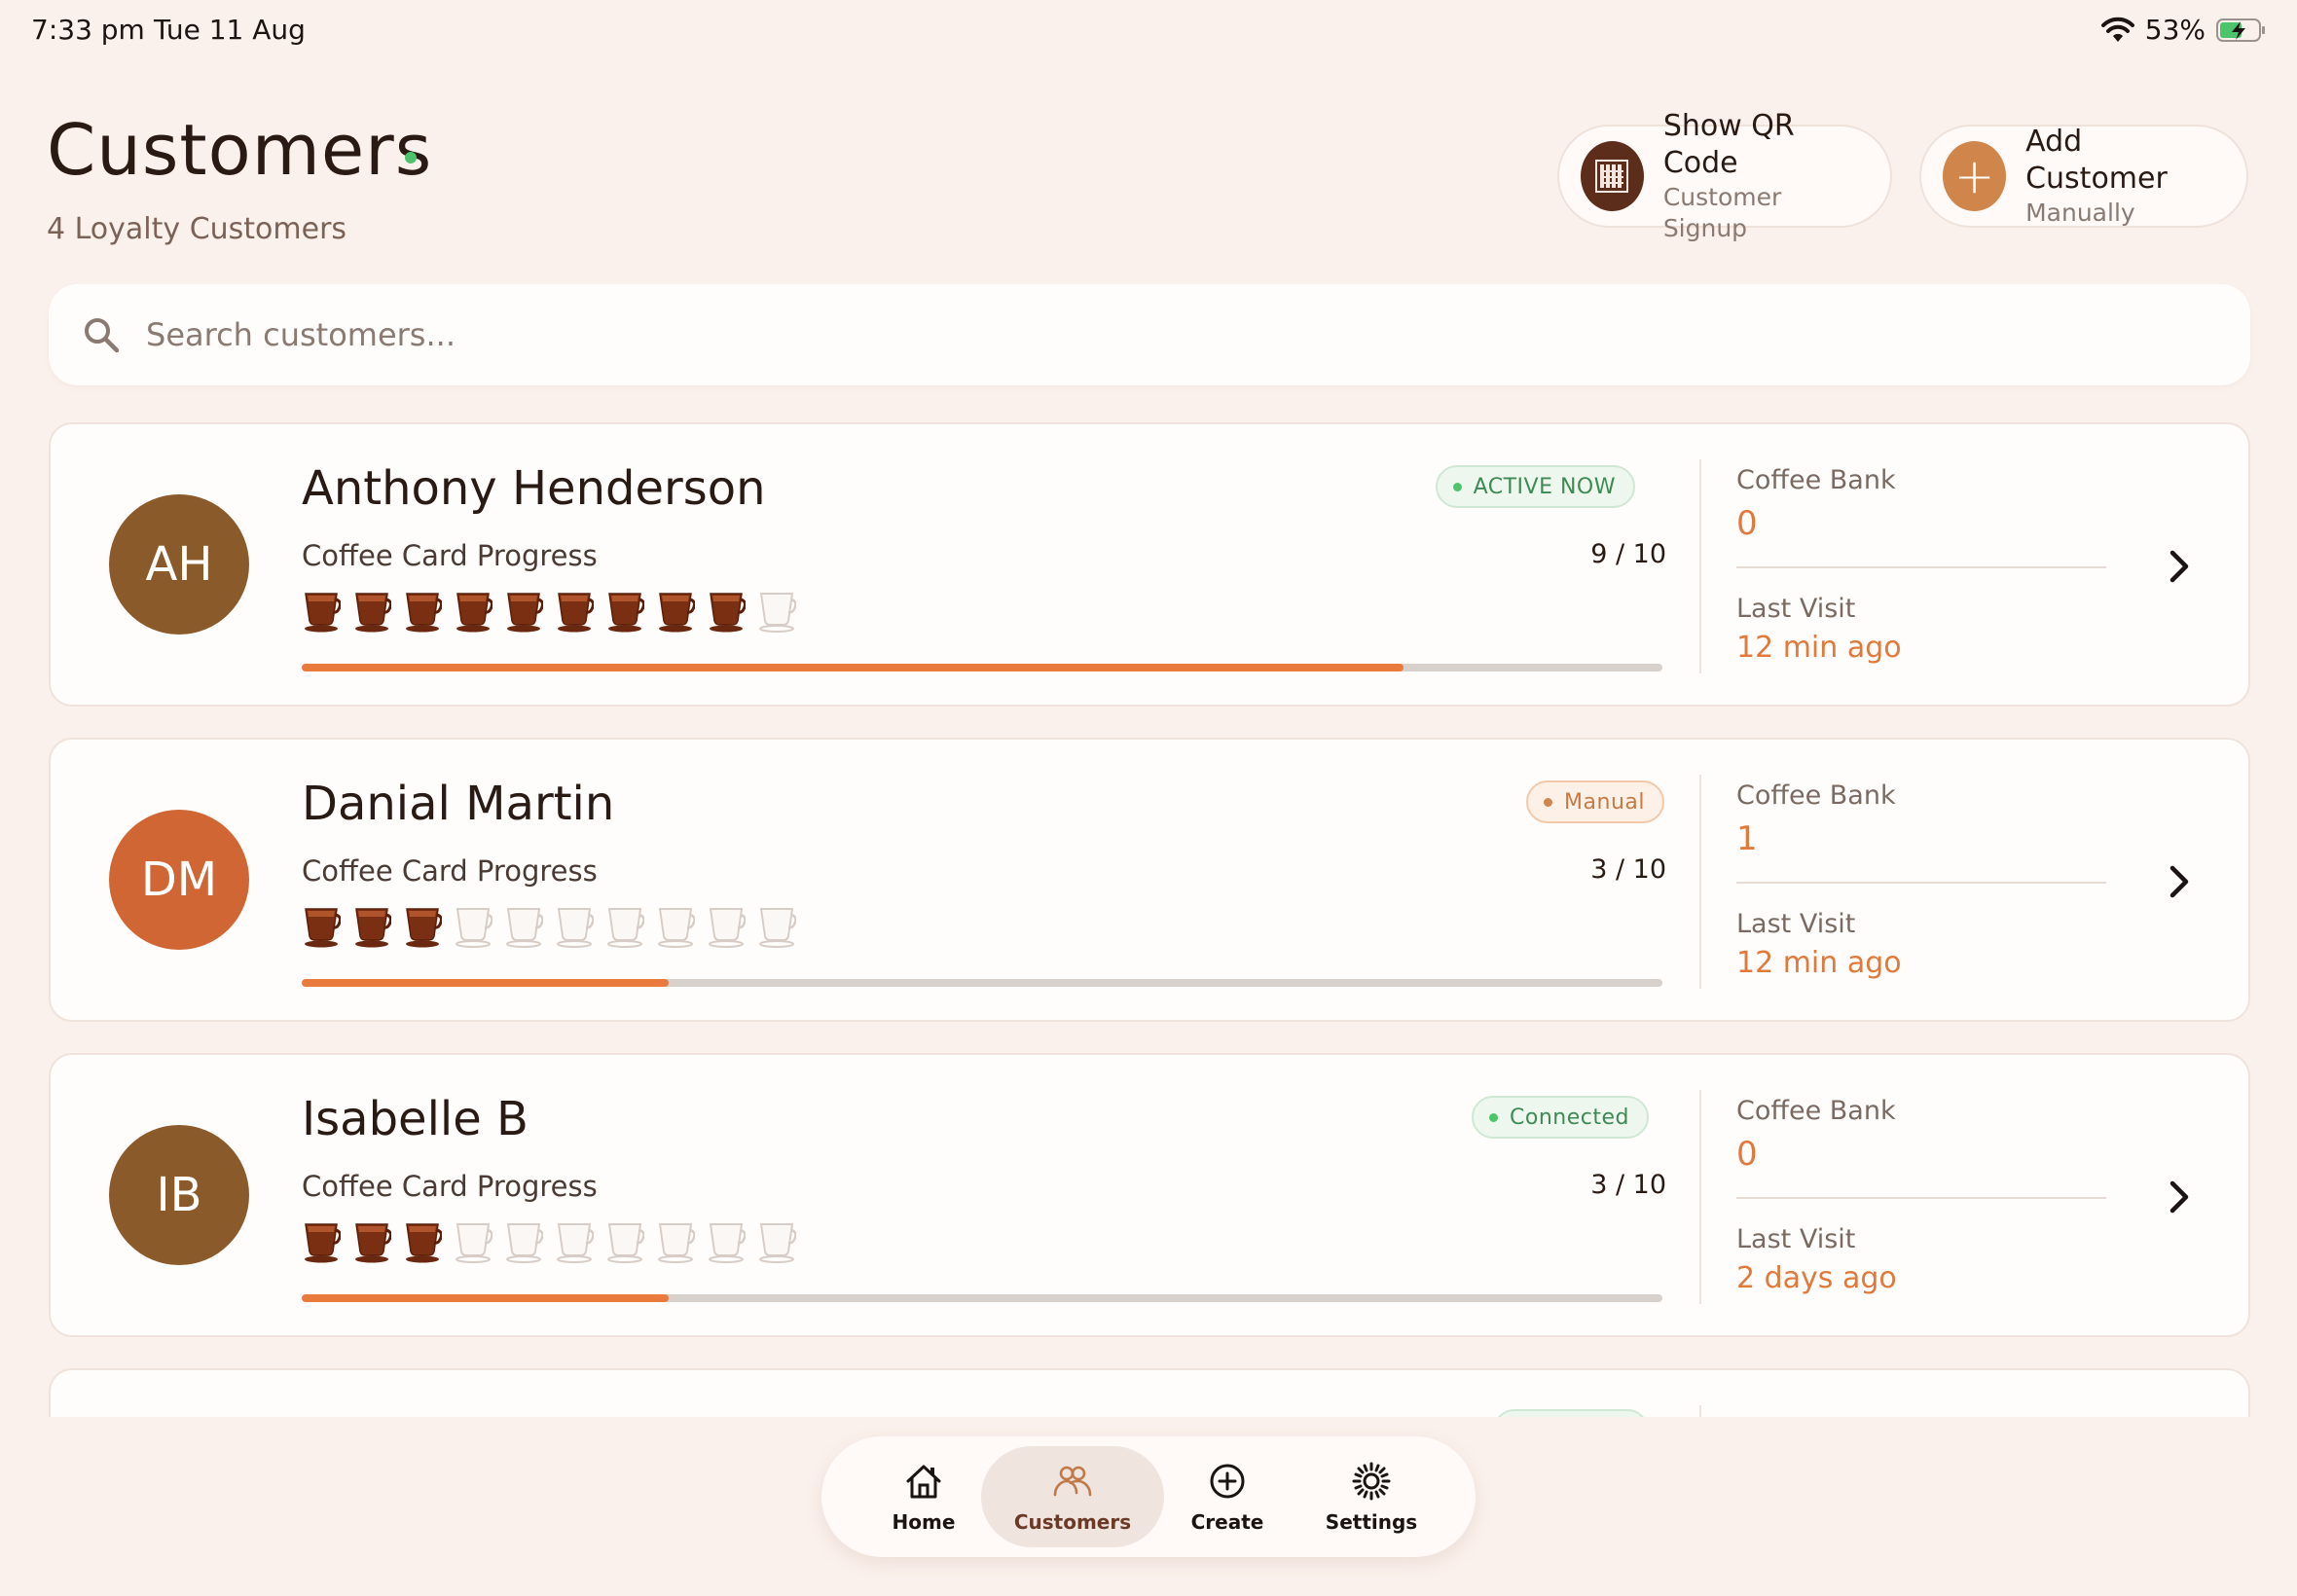  Describe the element at coordinates (1149, 1392) in the screenshot. I see `customer-card` at that location.